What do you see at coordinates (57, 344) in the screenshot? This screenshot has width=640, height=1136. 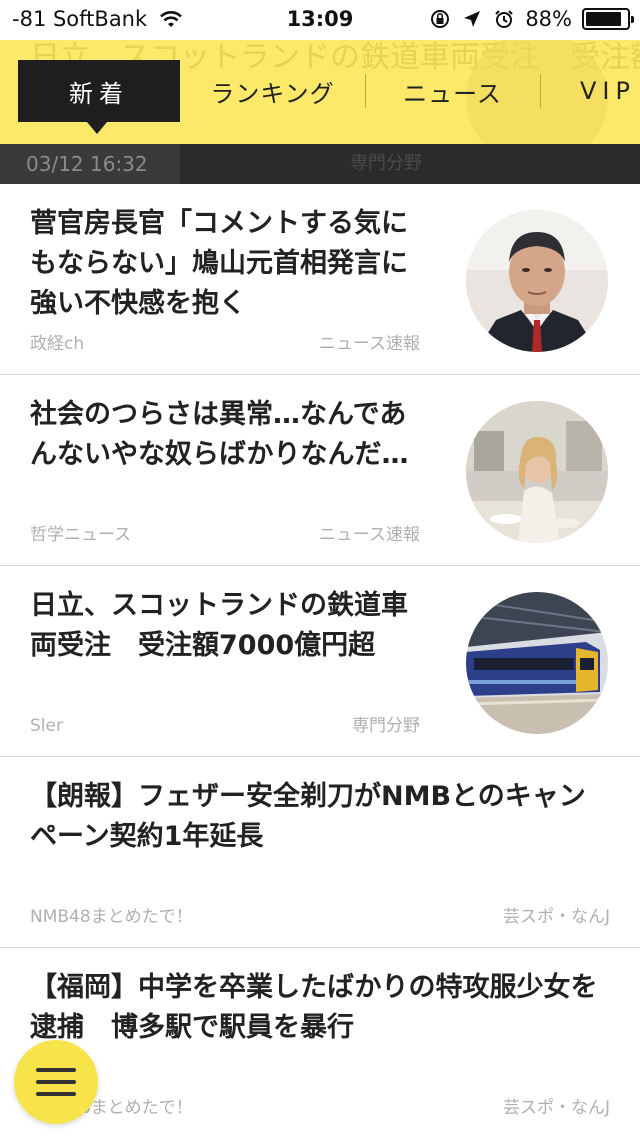 I see `article-source: 政経ch` at bounding box center [57, 344].